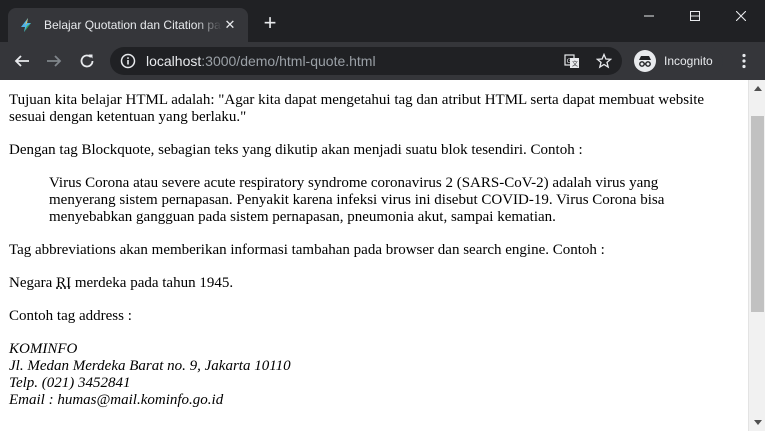 Image resolution: width=765 pixels, height=431 pixels. Describe the element at coordinates (33, 283) in the screenshot. I see `abbr-before: Negara` at that location.